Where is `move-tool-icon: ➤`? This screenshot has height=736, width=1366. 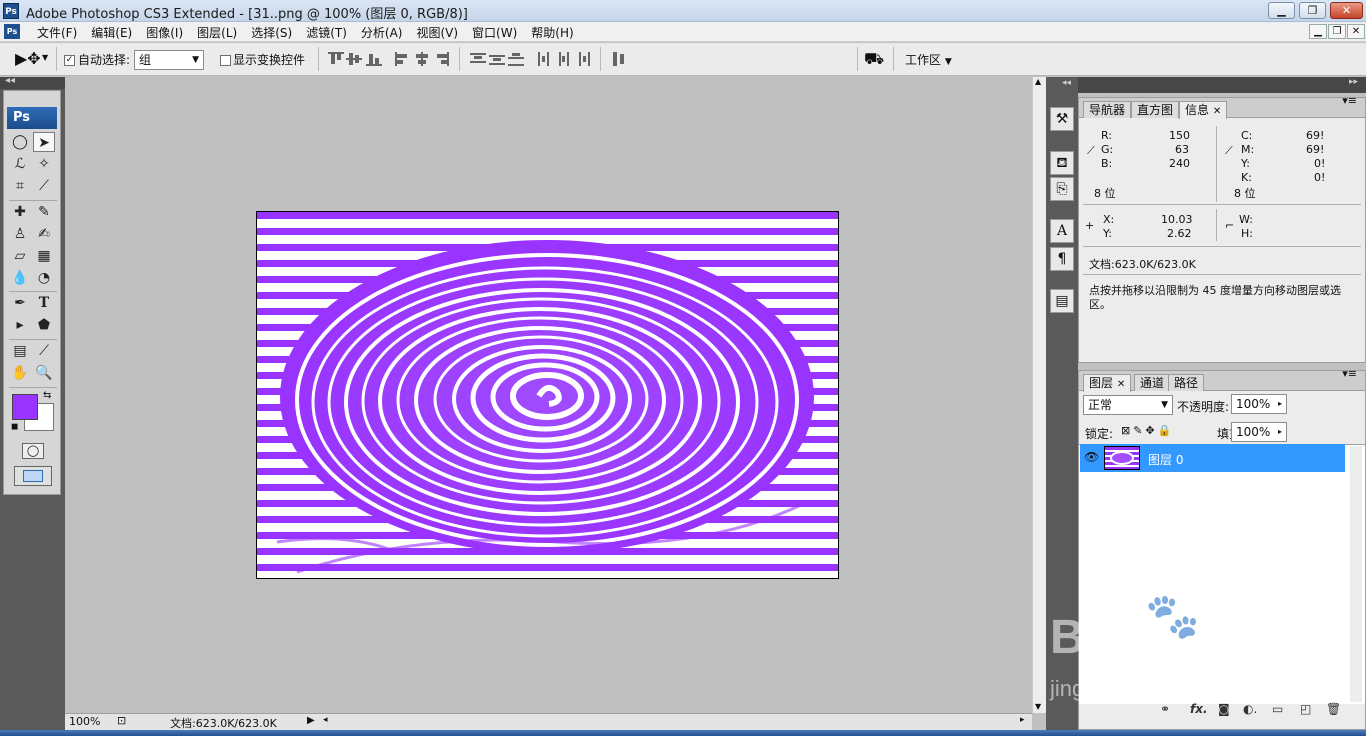
move-tool-icon: ➤ is located at coordinates (44, 142).